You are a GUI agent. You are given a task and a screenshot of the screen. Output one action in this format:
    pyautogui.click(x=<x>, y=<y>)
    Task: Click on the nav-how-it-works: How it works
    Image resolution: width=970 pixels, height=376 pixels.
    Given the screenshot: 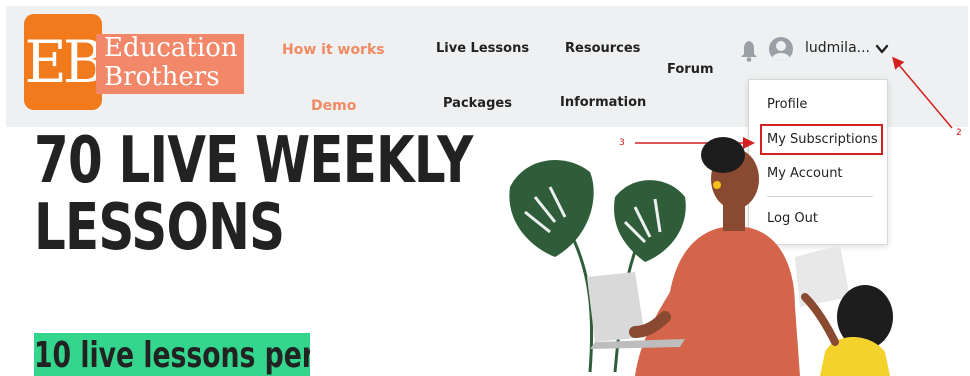 What is the action you would take?
    pyautogui.click(x=333, y=50)
    